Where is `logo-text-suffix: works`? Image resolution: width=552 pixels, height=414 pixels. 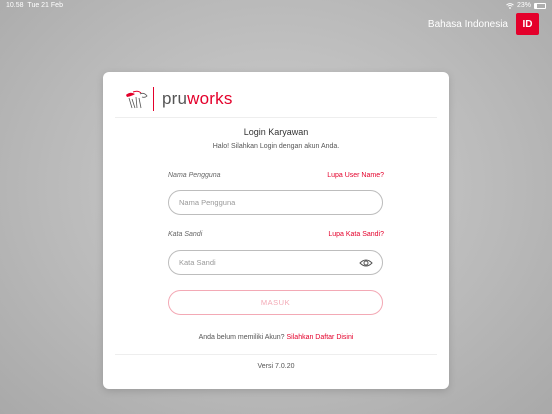 logo-text-suffix: works is located at coordinates (210, 98).